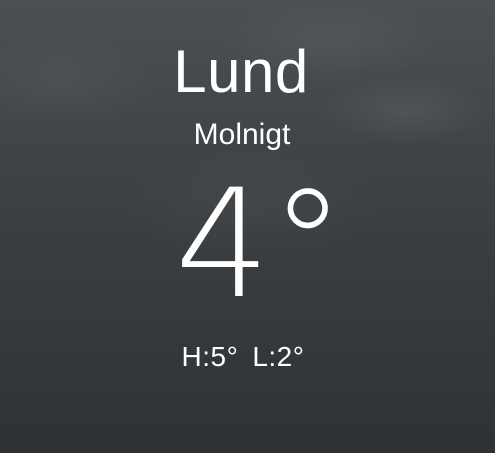 This screenshot has height=453, width=495. What do you see at coordinates (242, 134) in the screenshot?
I see `weather-condition: Molnigt` at bounding box center [242, 134].